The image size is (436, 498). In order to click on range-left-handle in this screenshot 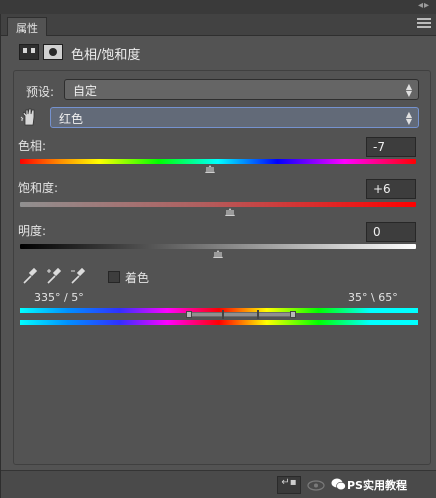, I will do `click(223, 314)`.